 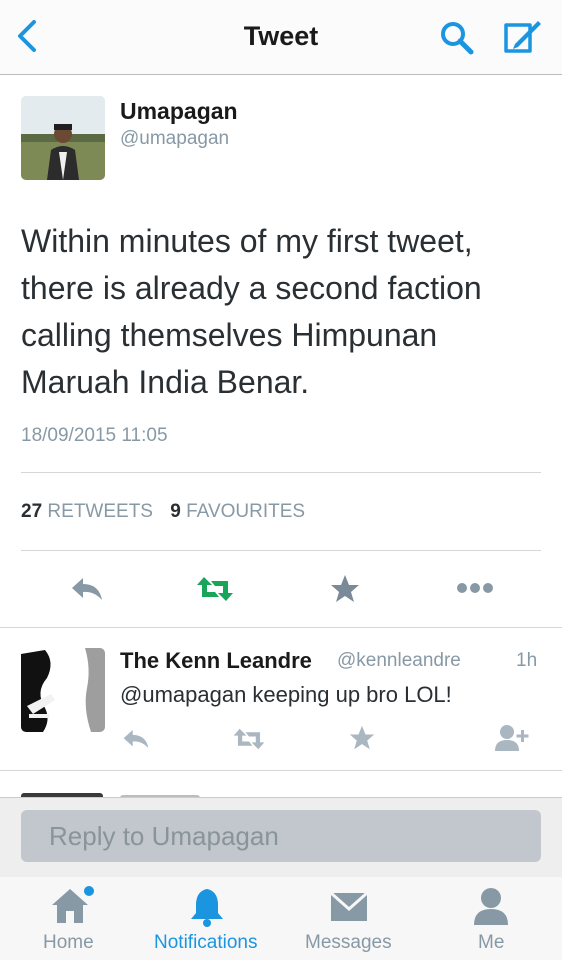 I want to click on reply-item-retweet-button, so click(x=249, y=741).